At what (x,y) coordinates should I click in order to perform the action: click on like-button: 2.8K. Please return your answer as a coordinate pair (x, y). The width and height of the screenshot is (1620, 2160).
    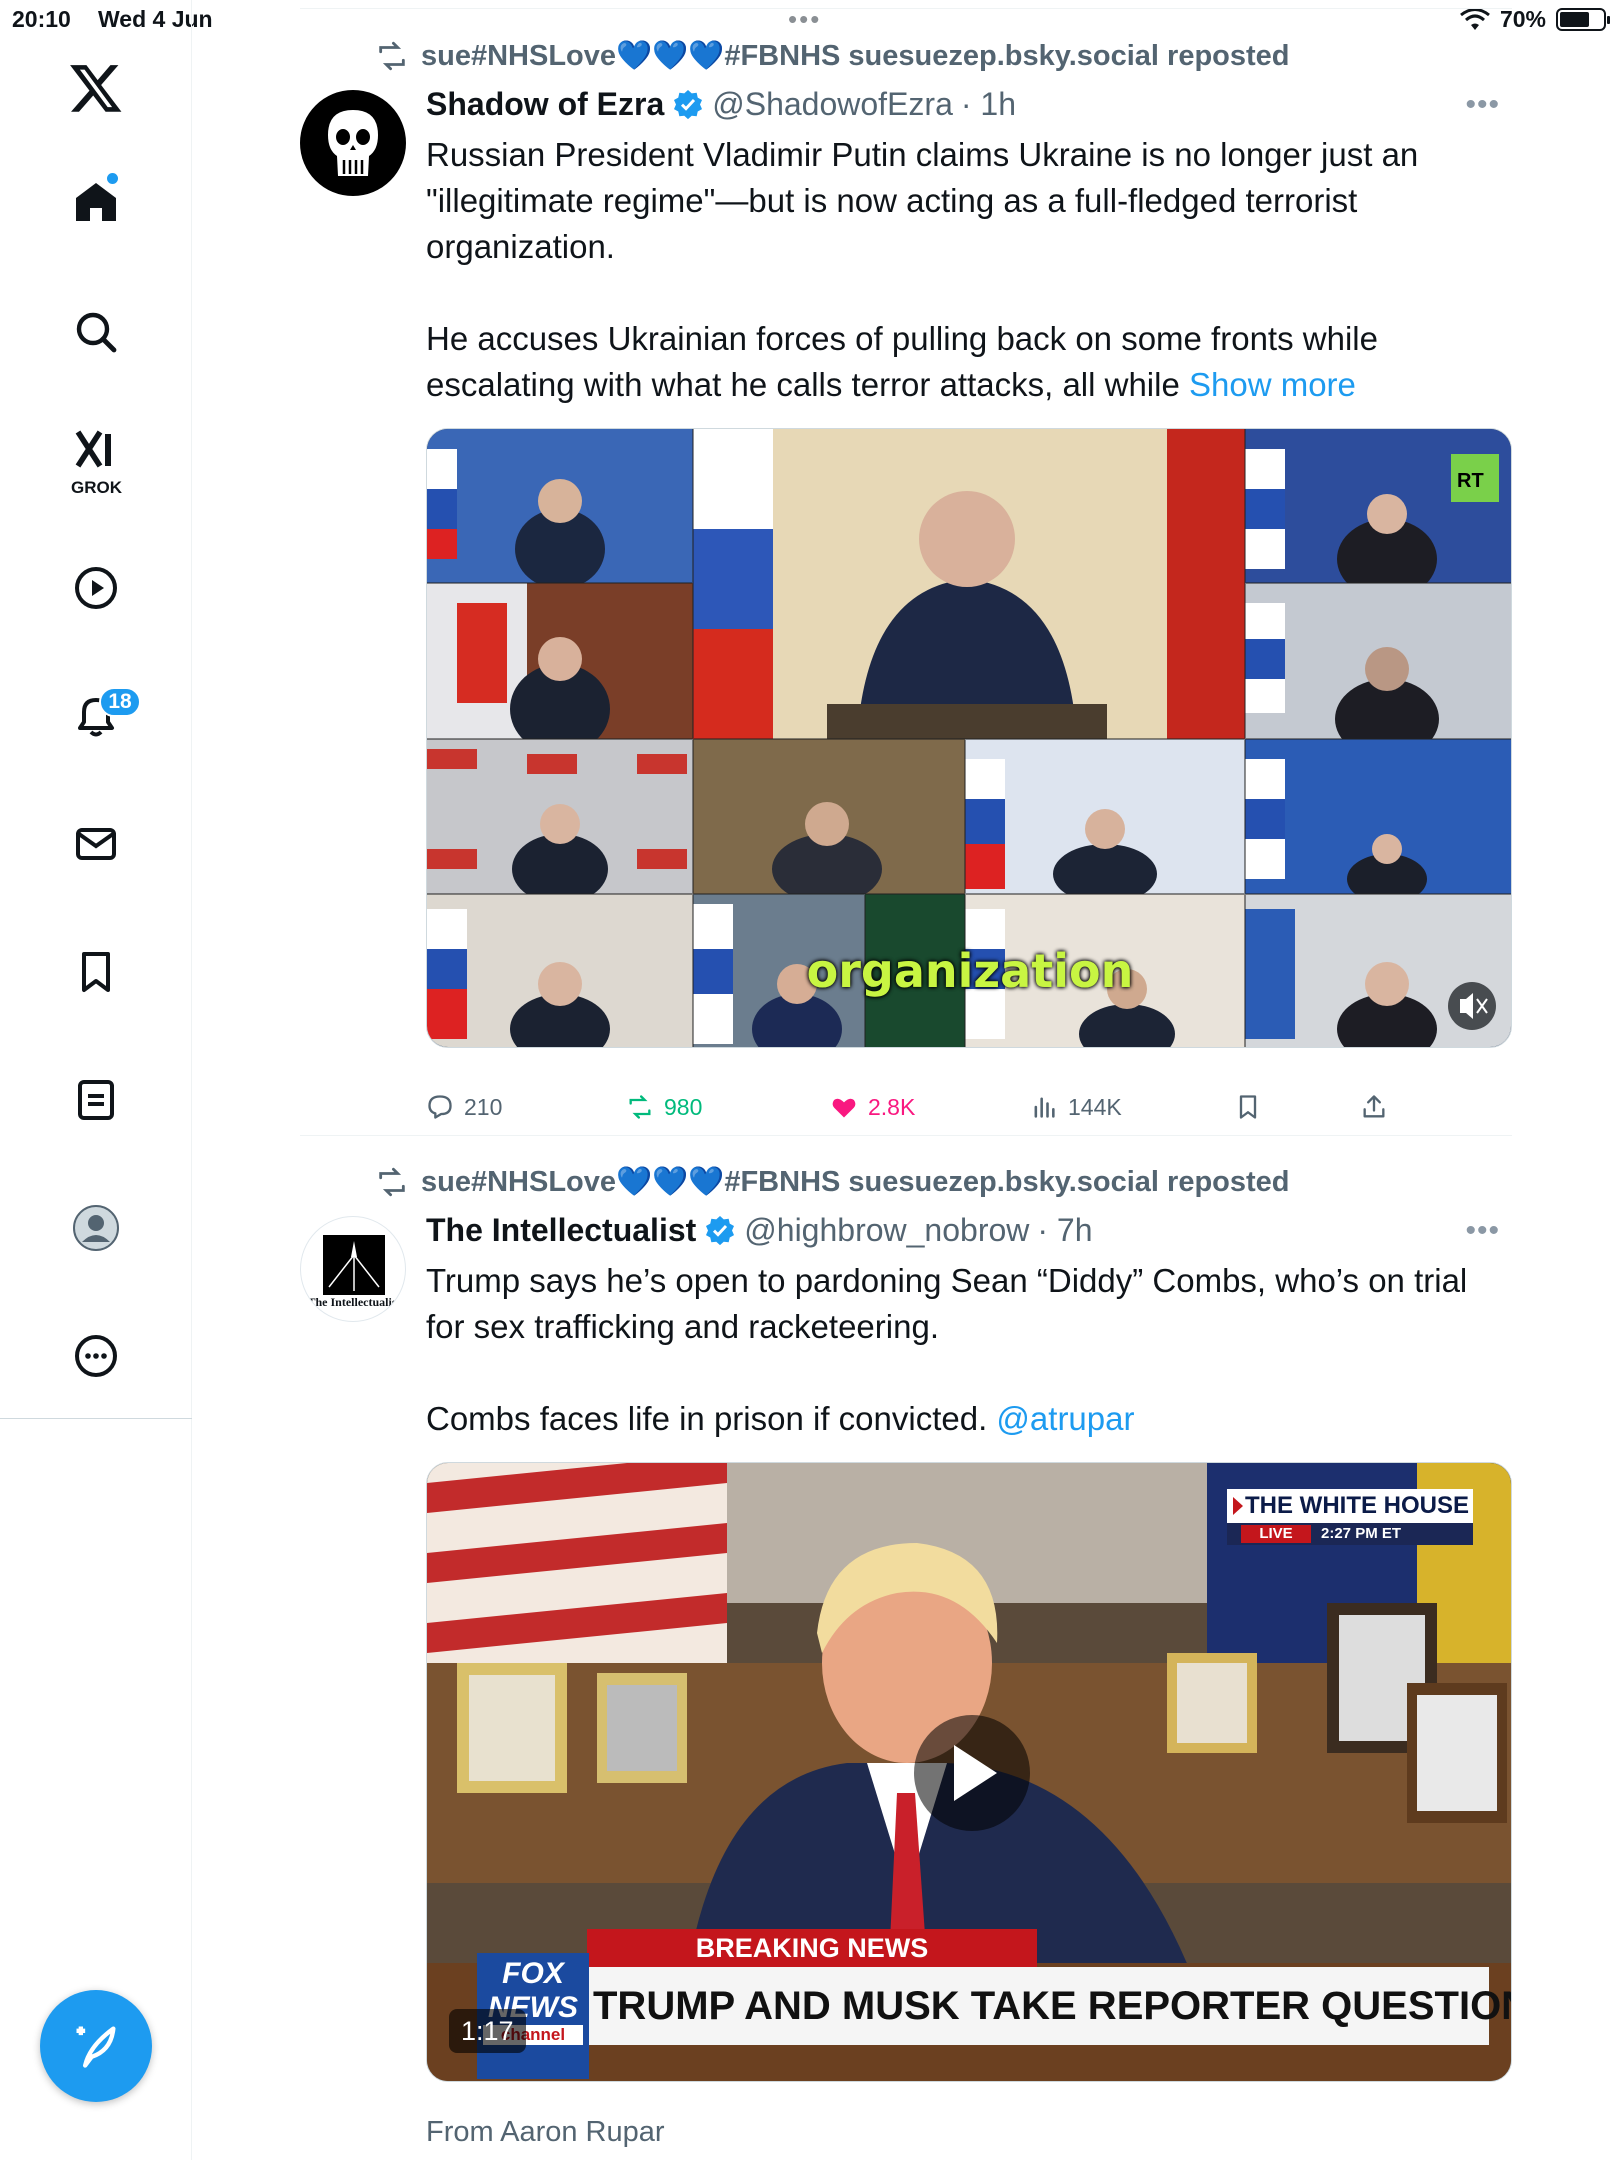
    Looking at the image, I should click on (872, 1107).